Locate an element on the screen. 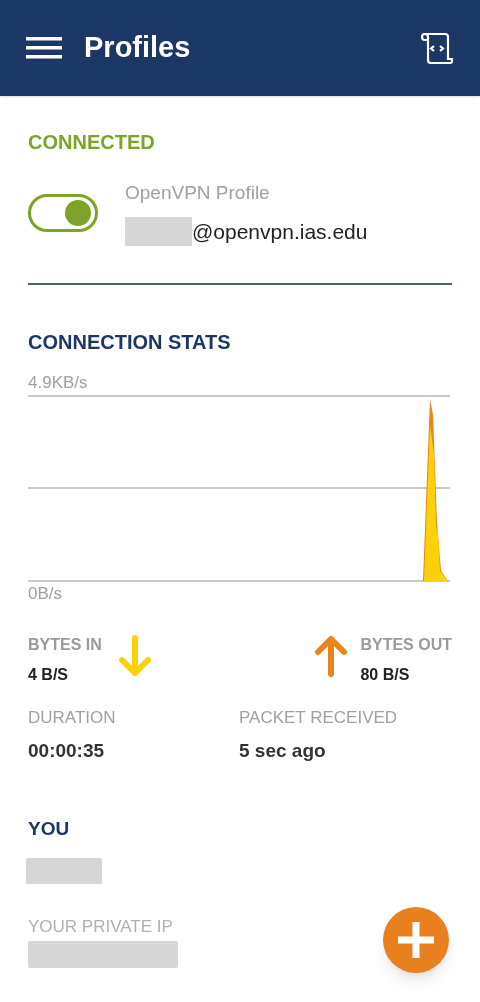  axis-label: 4.9KB/s is located at coordinates (58, 383).